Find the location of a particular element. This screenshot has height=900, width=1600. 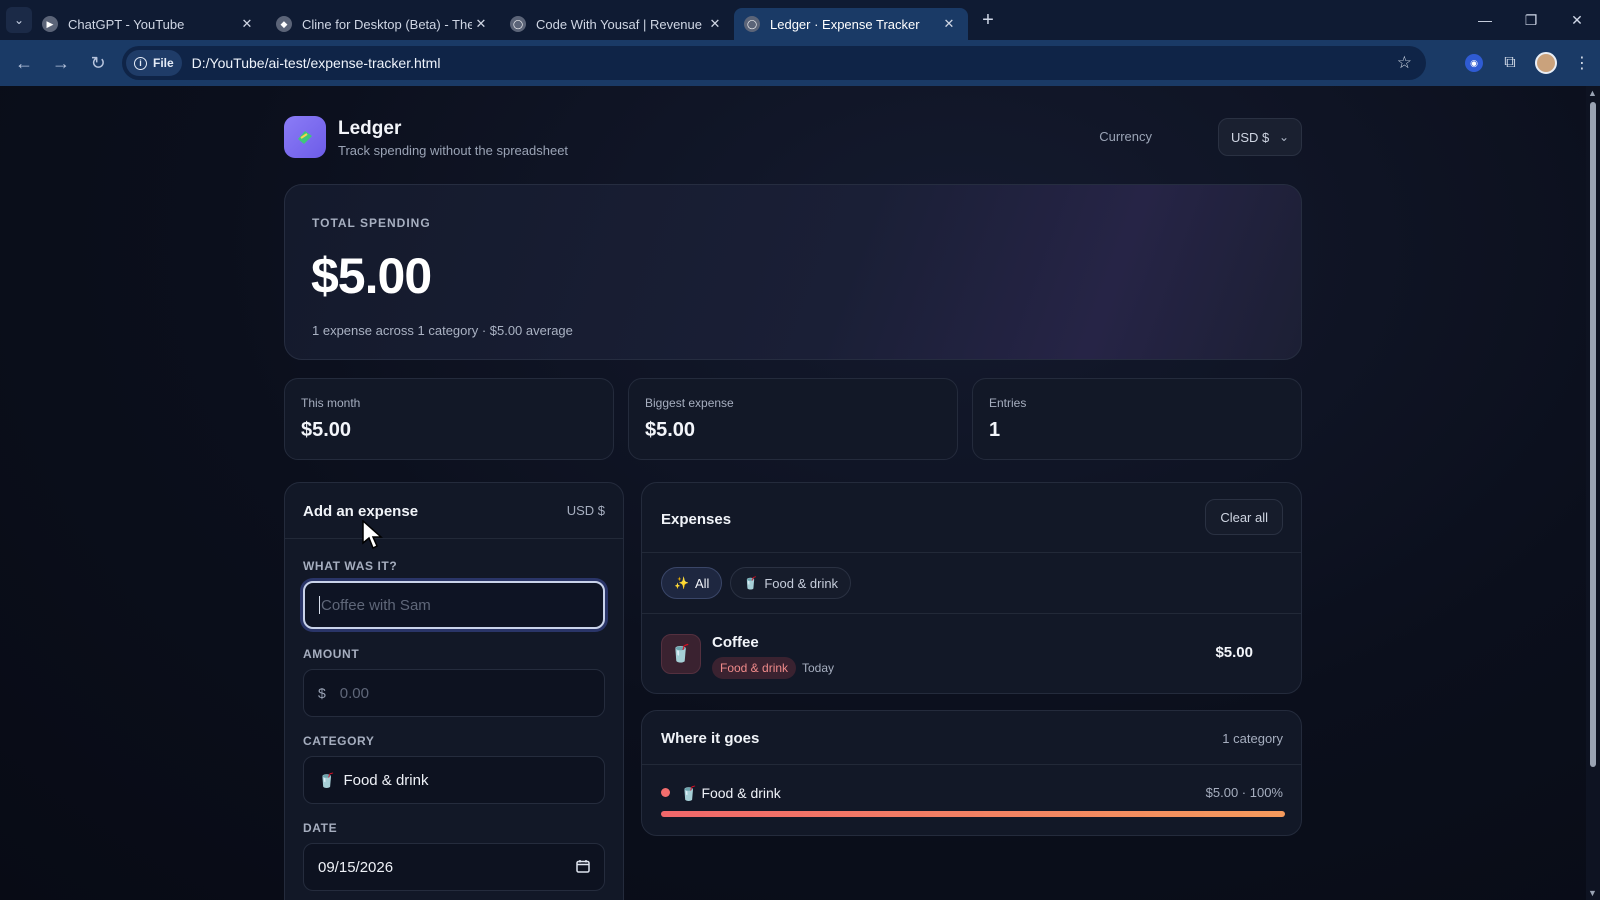

browser-tab-active: ◯ Ledger · Expense Tracker ✕ is located at coordinates (851, 24).